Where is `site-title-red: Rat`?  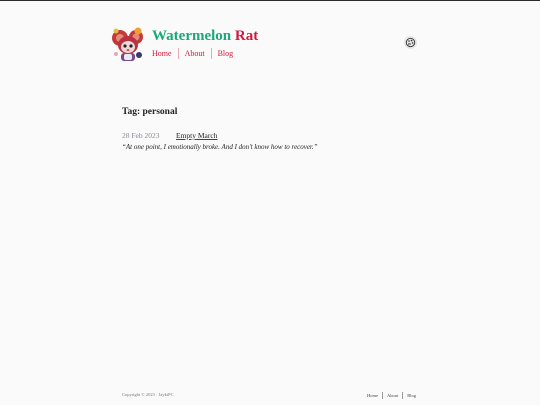
site-title-red: Rat is located at coordinates (246, 36).